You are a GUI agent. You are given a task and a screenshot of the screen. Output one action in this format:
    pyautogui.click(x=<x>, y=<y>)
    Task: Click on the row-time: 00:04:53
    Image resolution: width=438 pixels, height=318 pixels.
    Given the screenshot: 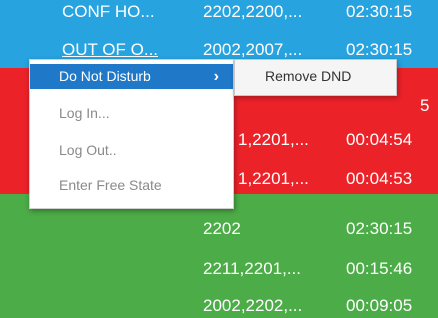 What is the action you would take?
    pyautogui.click(x=379, y=178)
    